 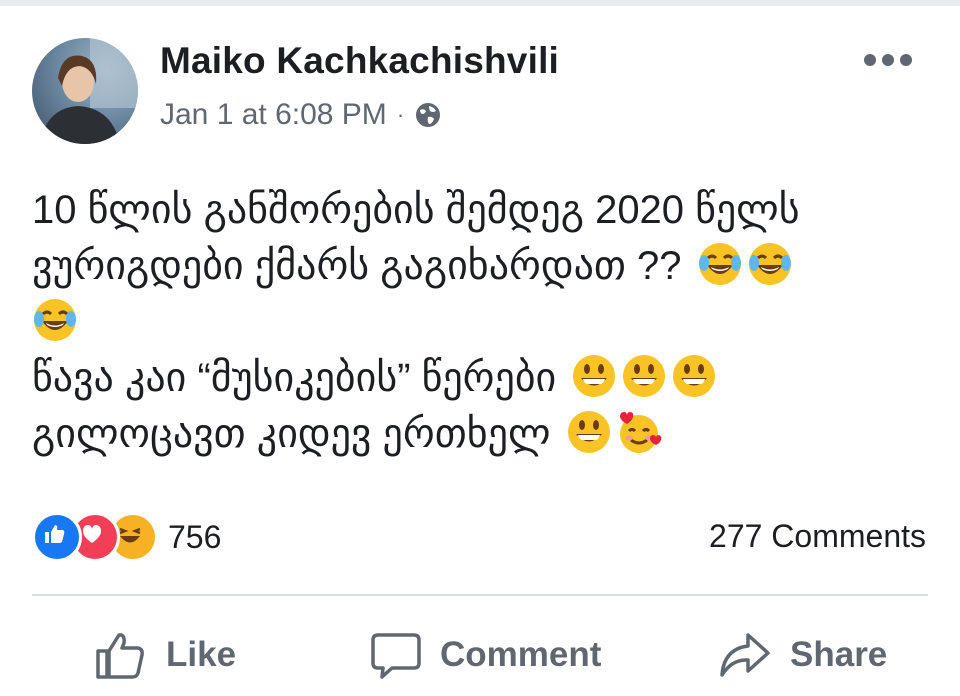 What do you see at coordinates (839, 654) in the screenshot?
I see `share-label: Share` at bounding box center [839, 654].